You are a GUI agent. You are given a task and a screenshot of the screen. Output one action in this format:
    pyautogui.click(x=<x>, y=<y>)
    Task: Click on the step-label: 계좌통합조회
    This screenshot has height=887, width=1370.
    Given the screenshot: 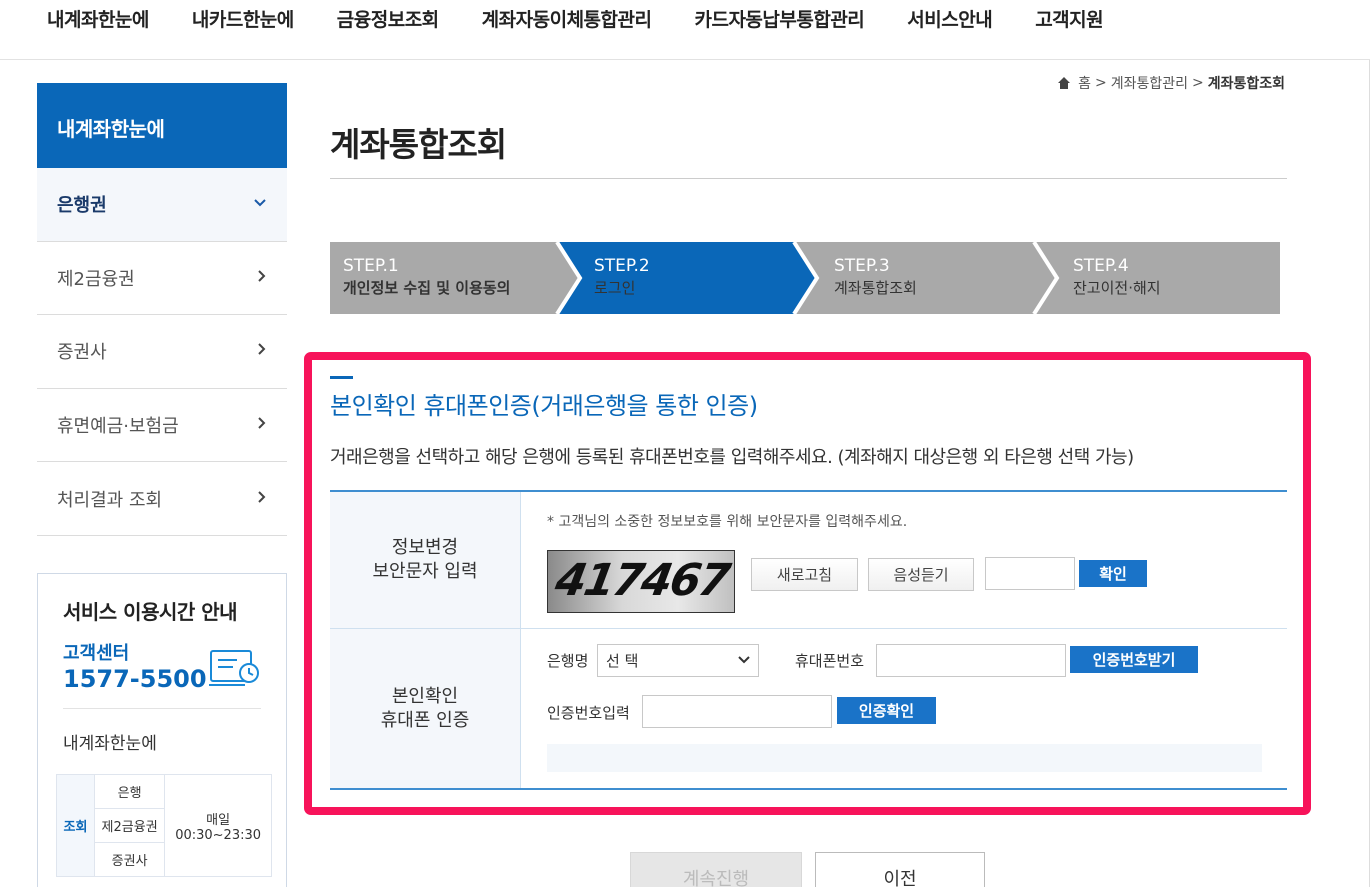 What is the action you would take?
    pyautogui.click(x=875, y=288)
    